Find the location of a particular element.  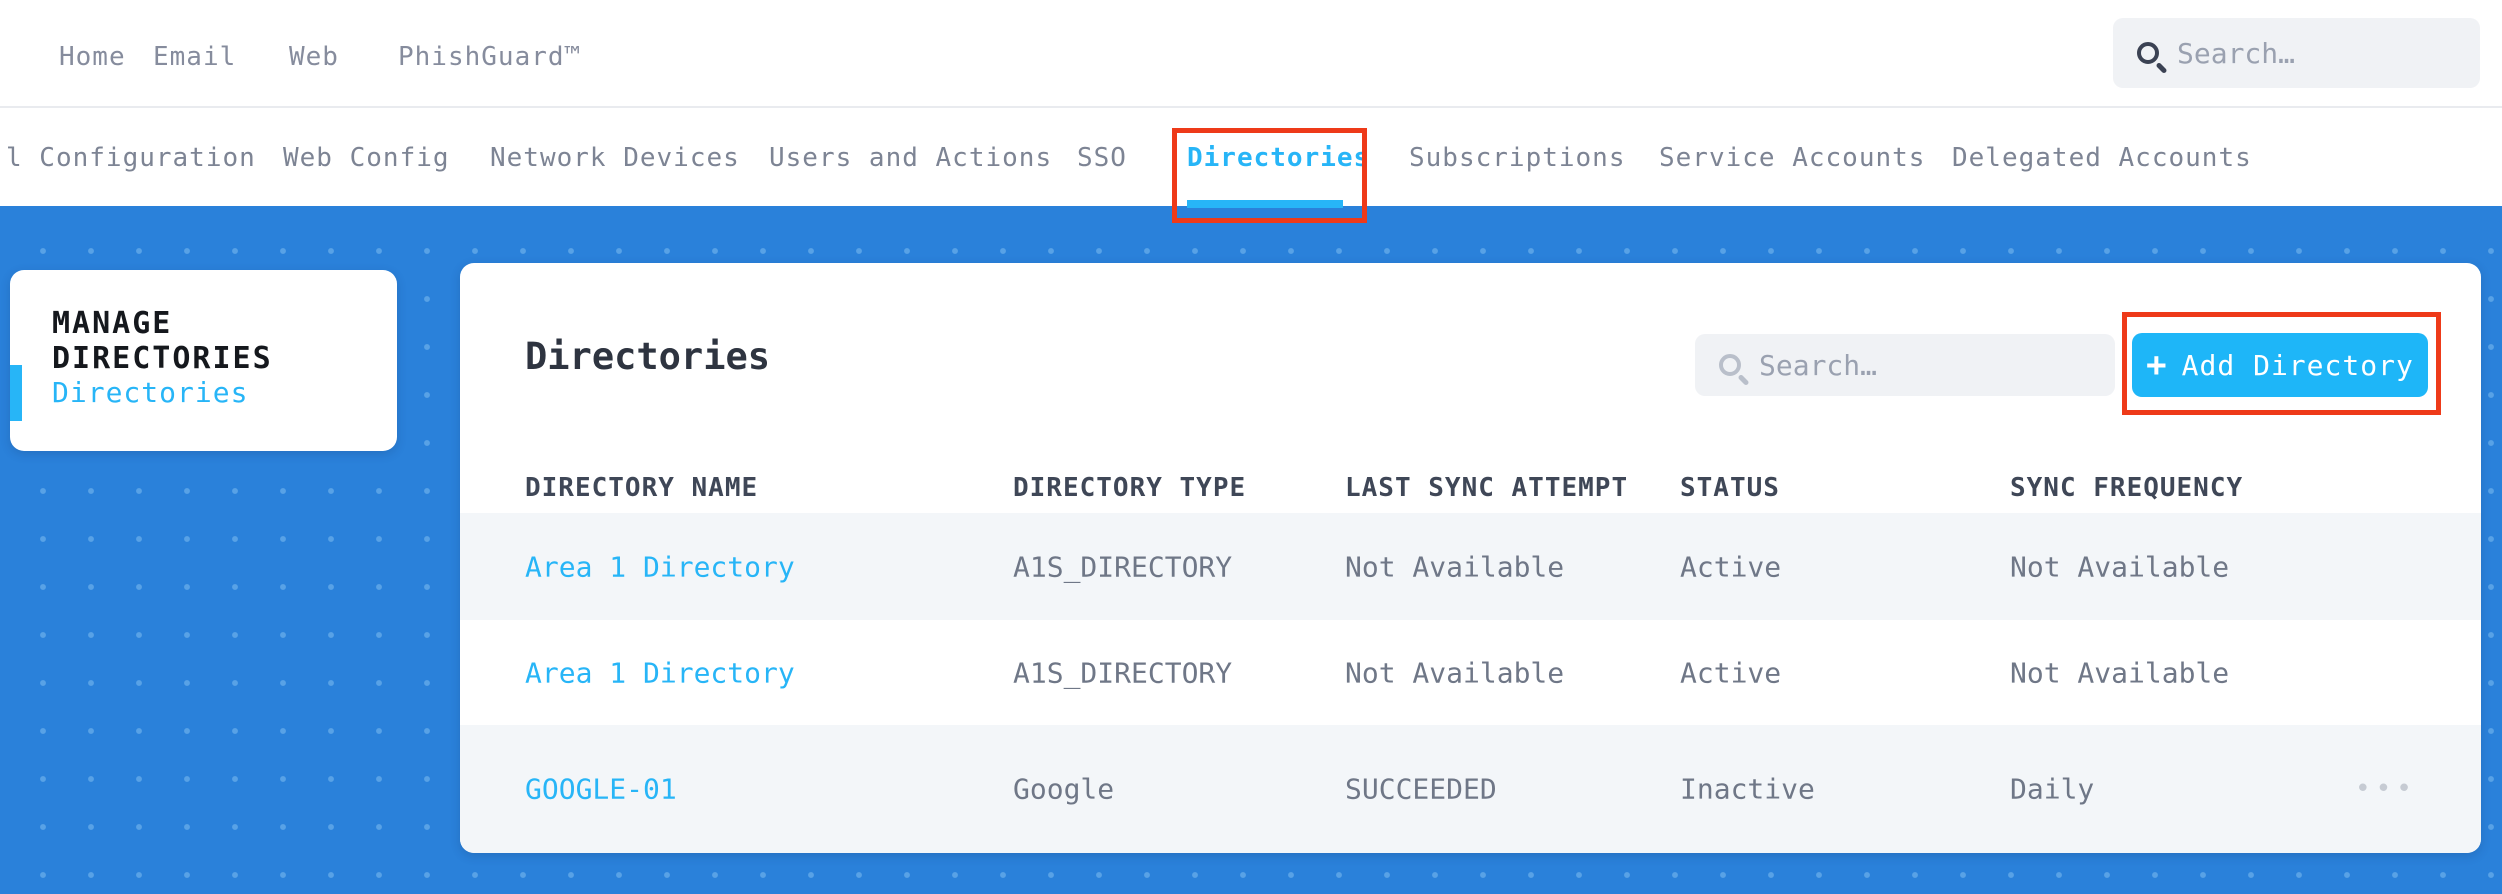

tab-delegated-accounts: Delegated Accounts is located at coordinates (2102, 158).